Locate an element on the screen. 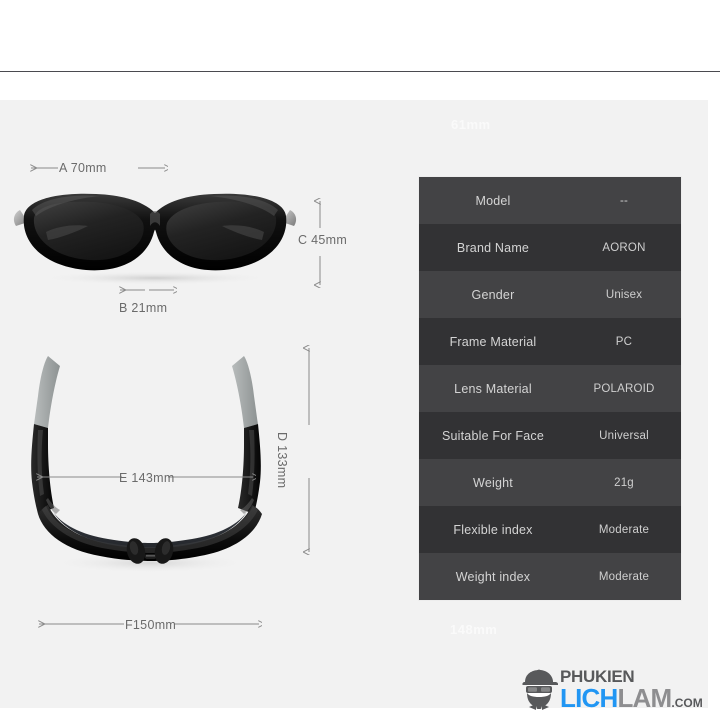 The image size is (720, 720). spec-key: Weight is located at coordinates (493, 482).